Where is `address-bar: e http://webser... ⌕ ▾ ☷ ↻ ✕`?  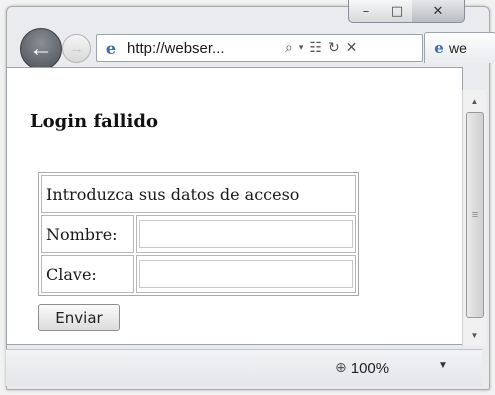
address-bar: e http://webser... ⌕ ▾ ☷ ↻ ✕ is located at coordinates (259, 48).